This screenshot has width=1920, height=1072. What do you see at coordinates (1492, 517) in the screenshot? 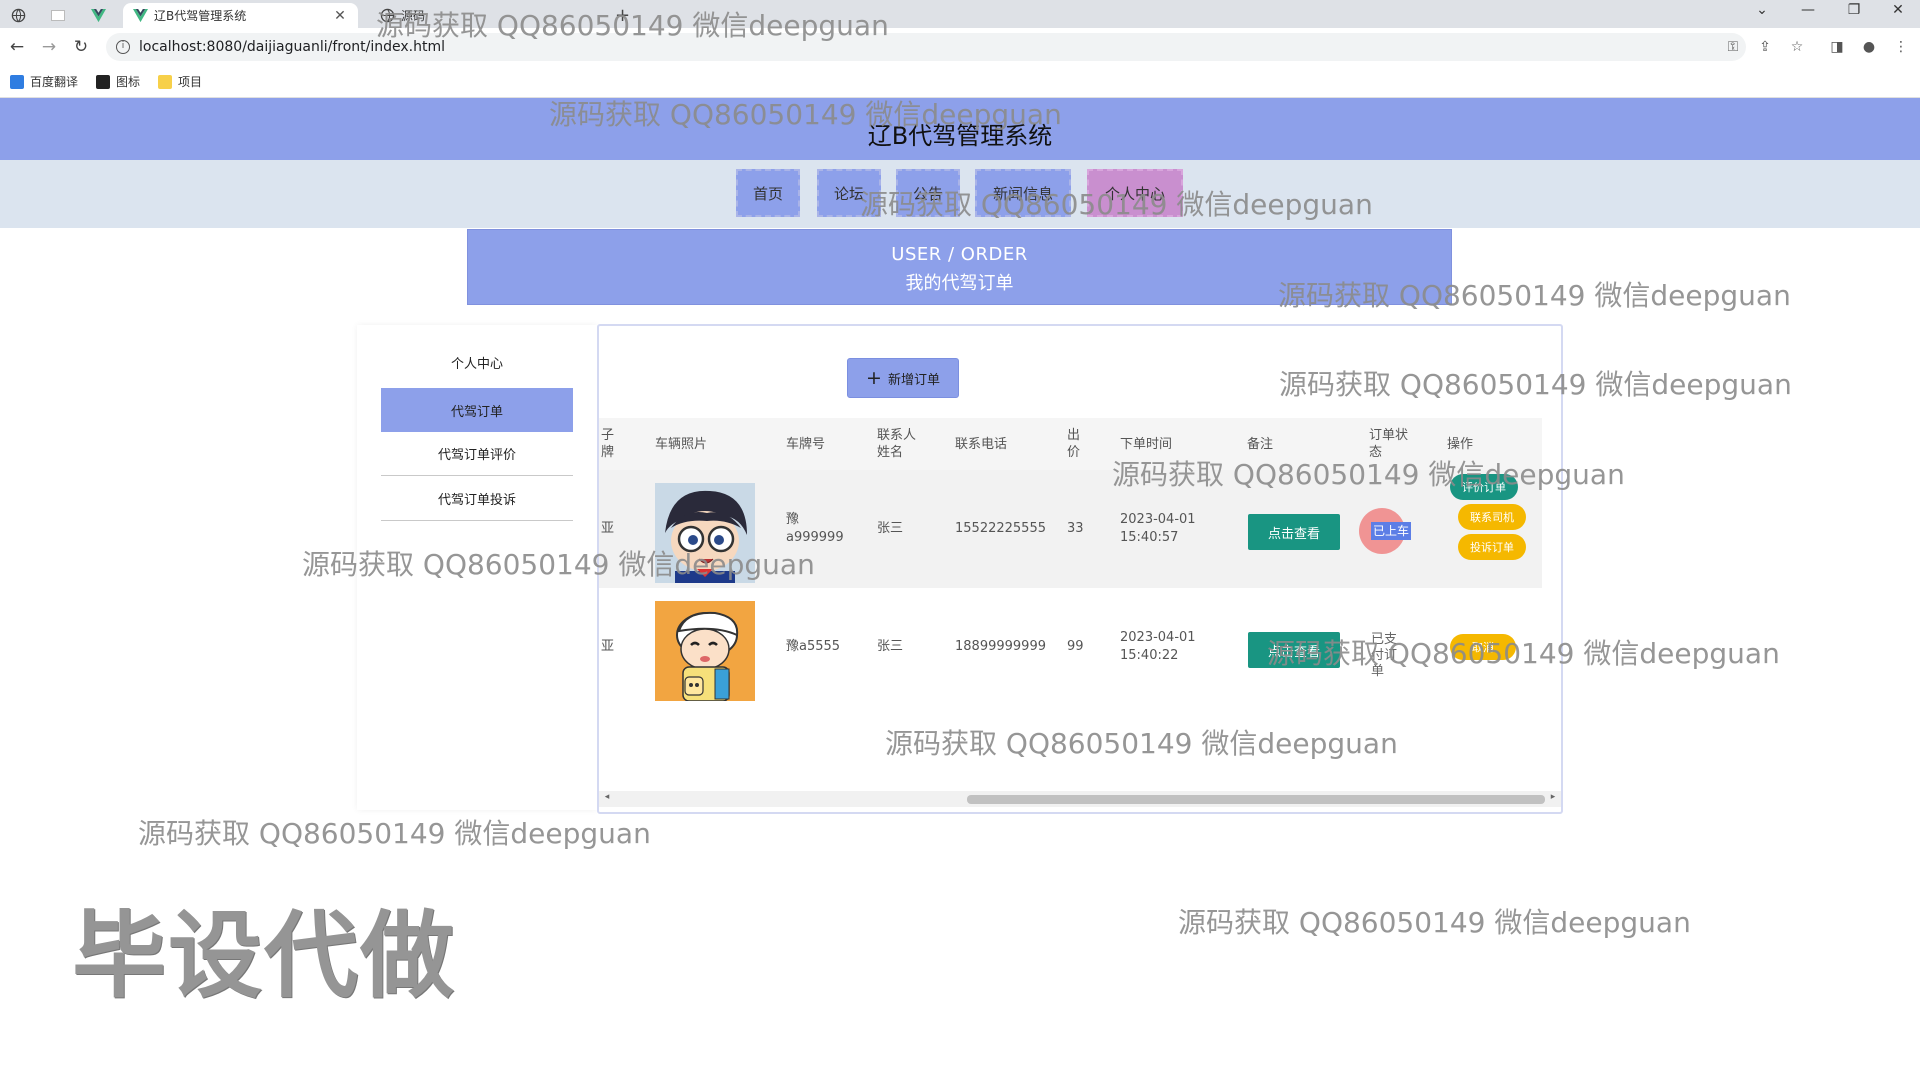
I see `contact-driver-button: 联系司机` at bounding box center [1492, 517].